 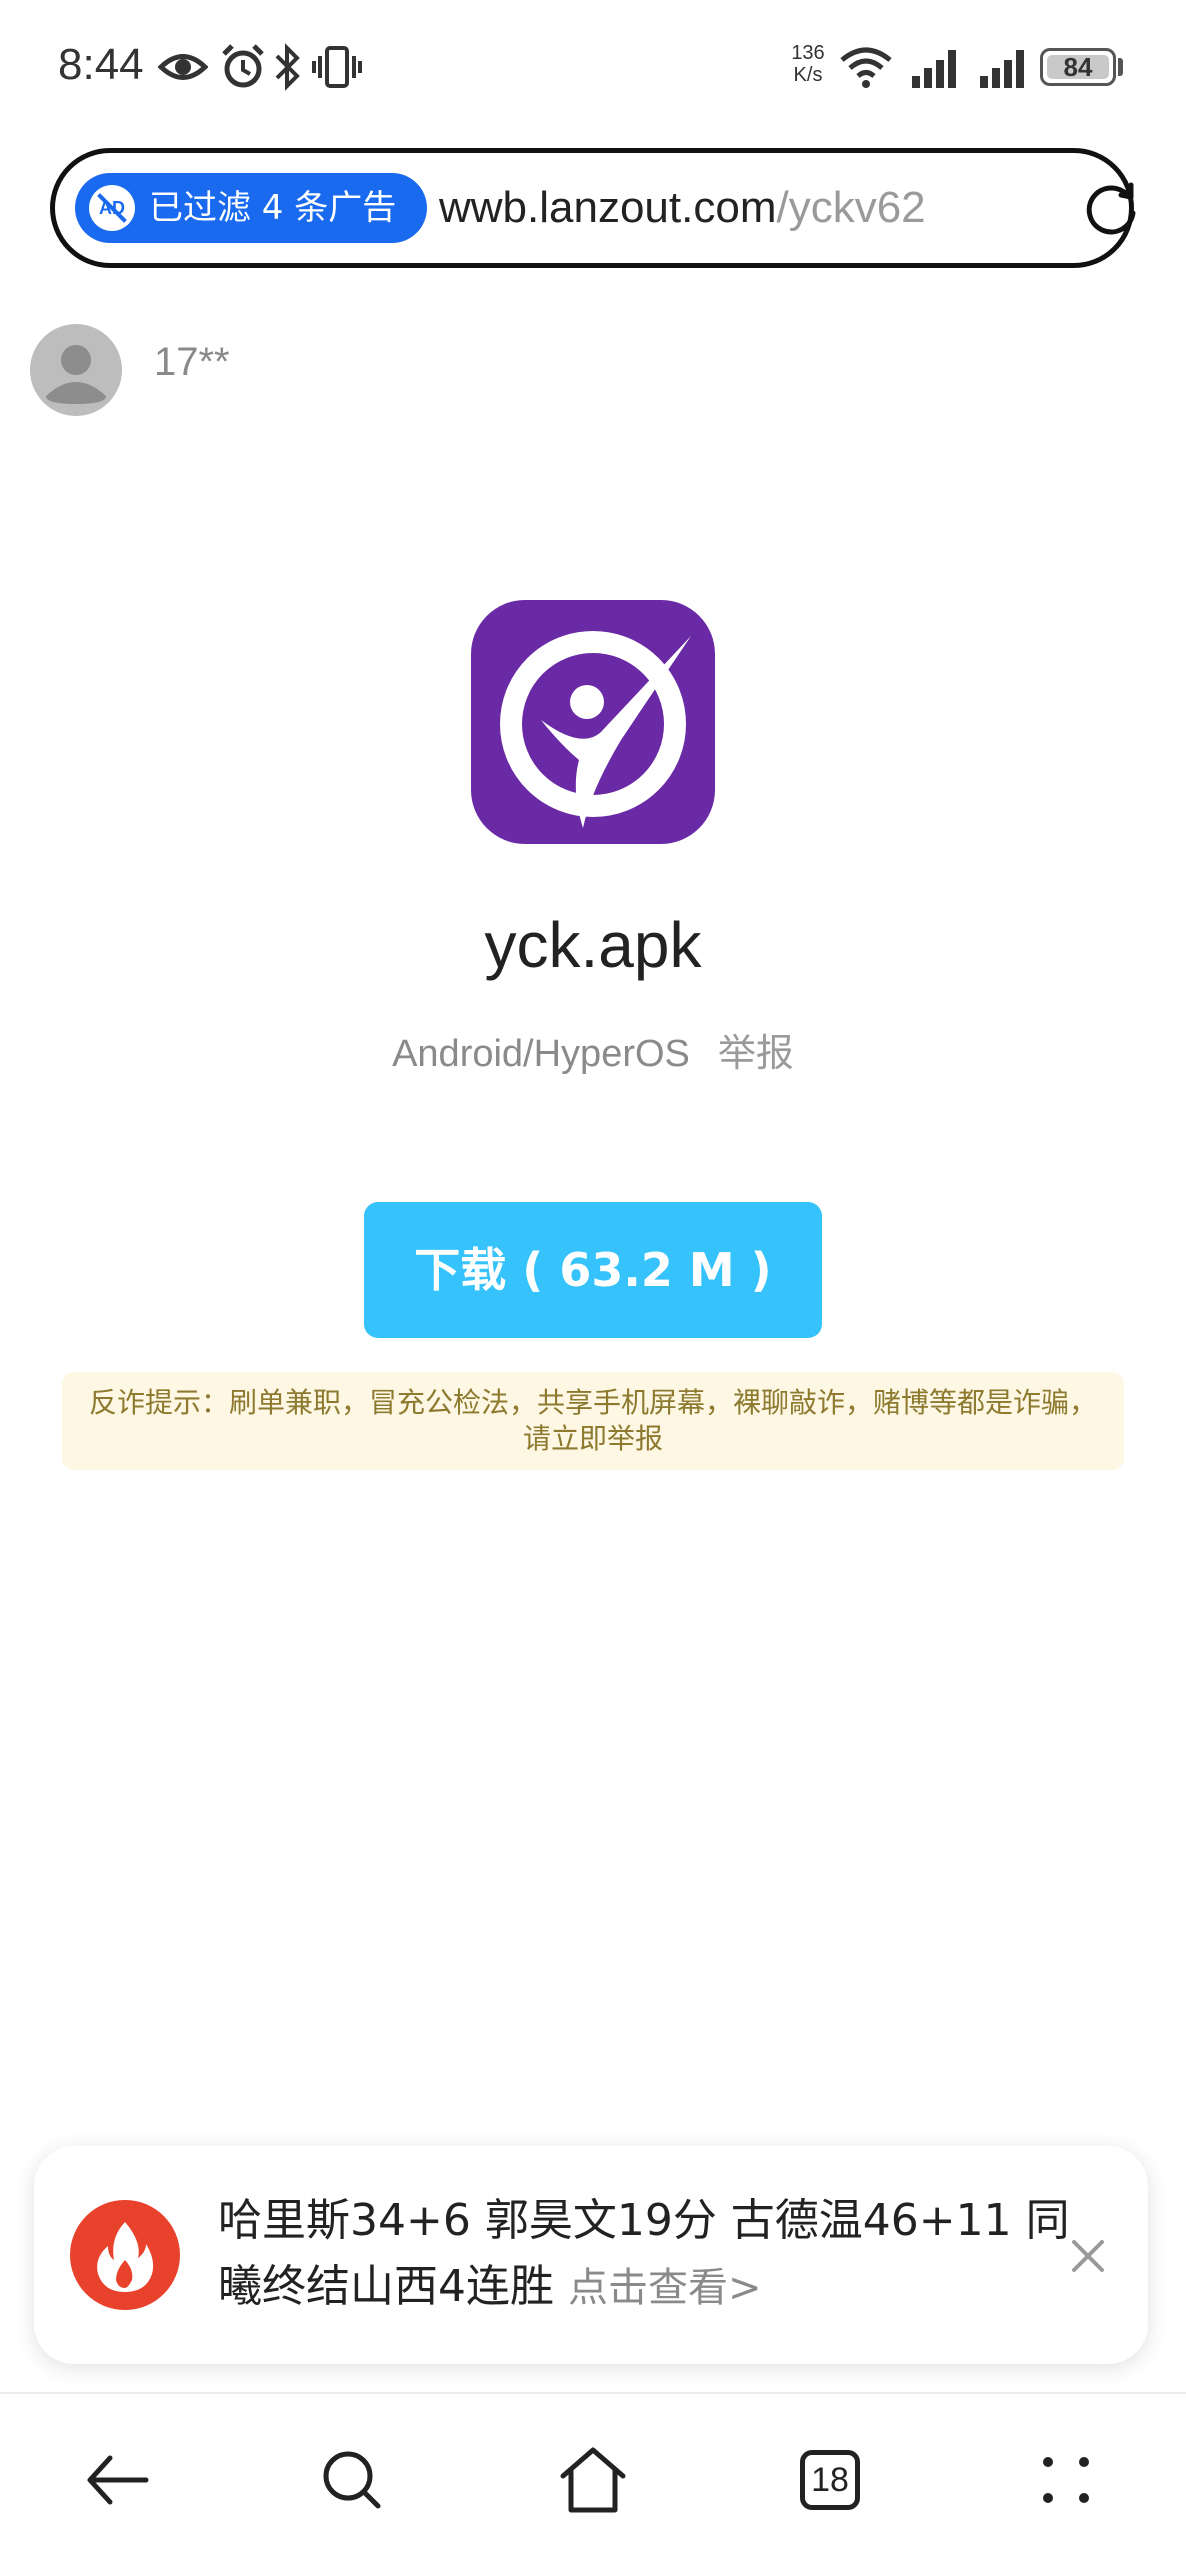 What do you see at coordinates (1066, 2480) in the screenshot?
I see `more-menu-icon` at bounding box center [1066, 2480].